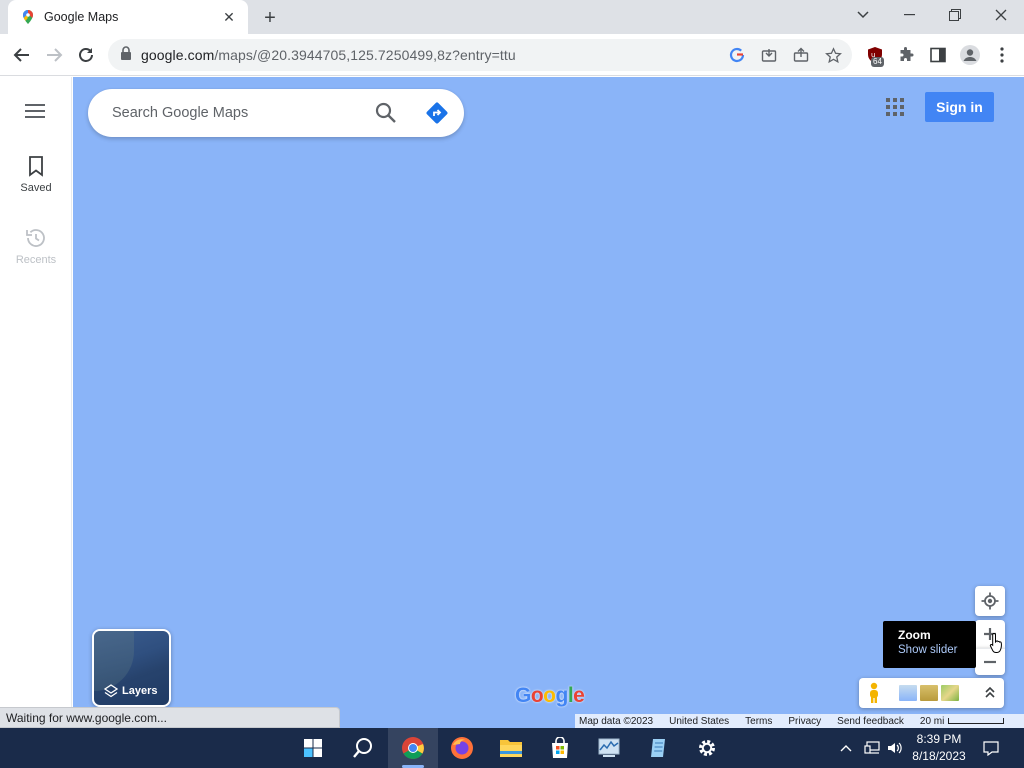 Image resolution: width=1024 pixels, height=768 pixels. Describe the element at coordinates (237, 113) in the screenshot. I see `search-input` at that location.